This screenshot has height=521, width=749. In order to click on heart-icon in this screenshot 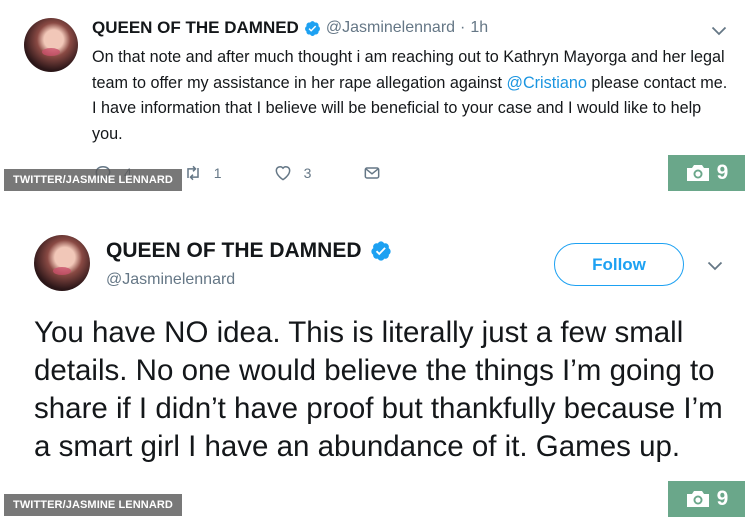, I will do `click(283, 173)`.